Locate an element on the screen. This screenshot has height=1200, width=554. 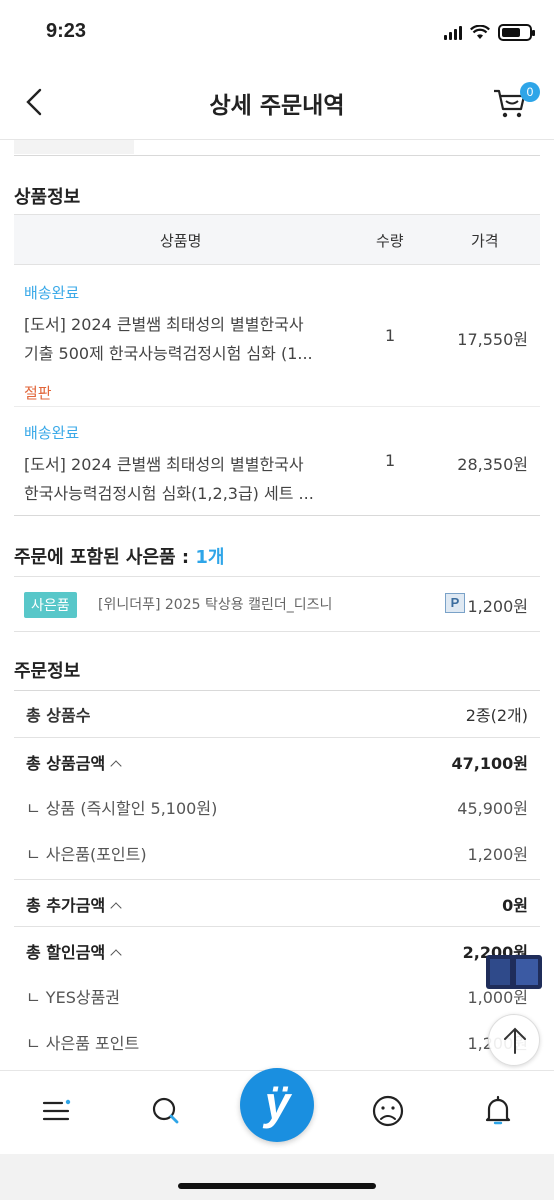
home-logo-icon: ÿ is located at coordinates (277, 1103).